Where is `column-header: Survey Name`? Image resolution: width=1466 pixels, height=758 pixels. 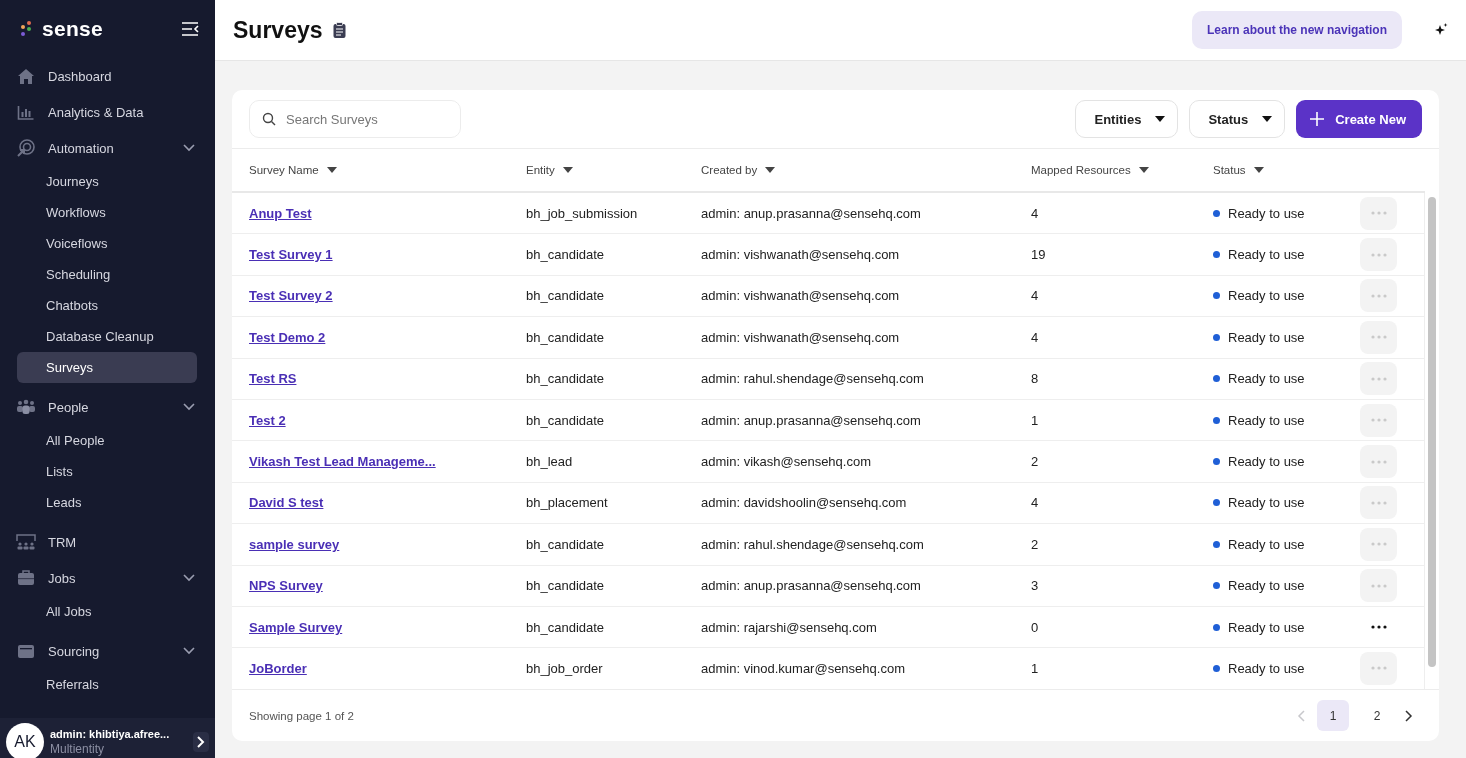 column-header: Survey Name is located at coordinates (387, 170).